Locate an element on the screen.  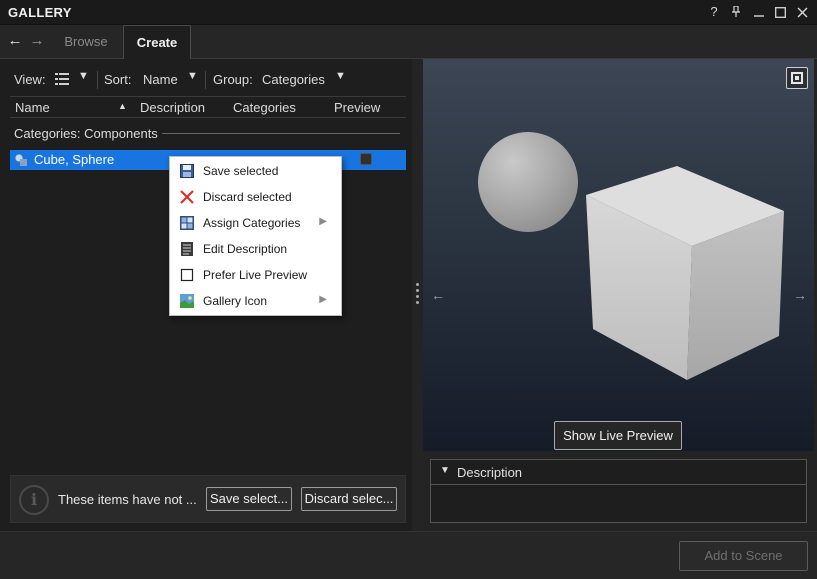
column-categories: Categories is located at coordinates (264, 107).